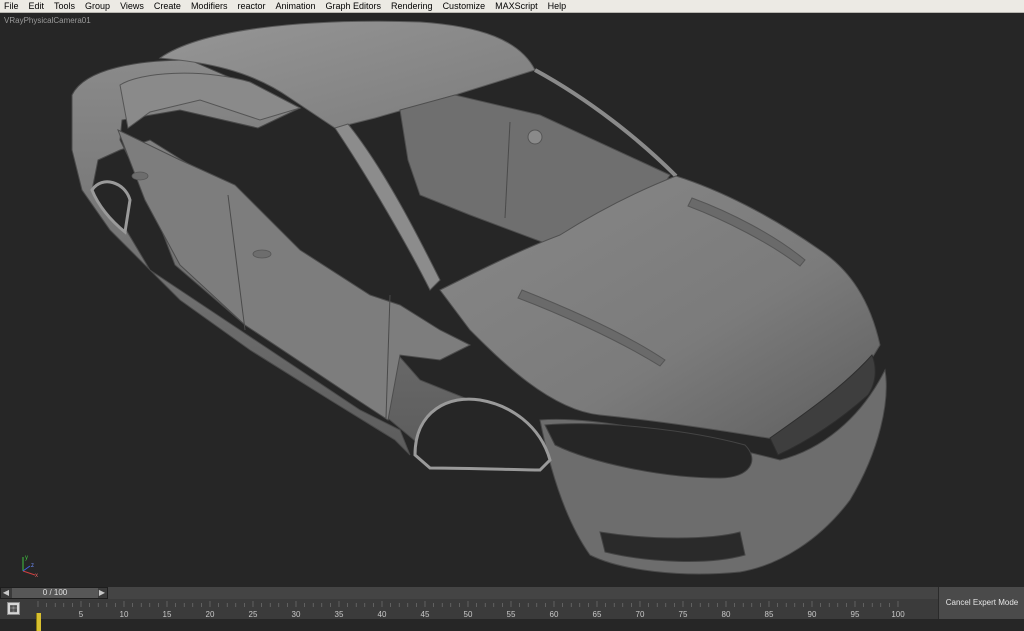 This screenshot has height=631, width=1024. Describe the element at coordinates (38, 622) in the screenshot. I see `time-cursor` at that location.